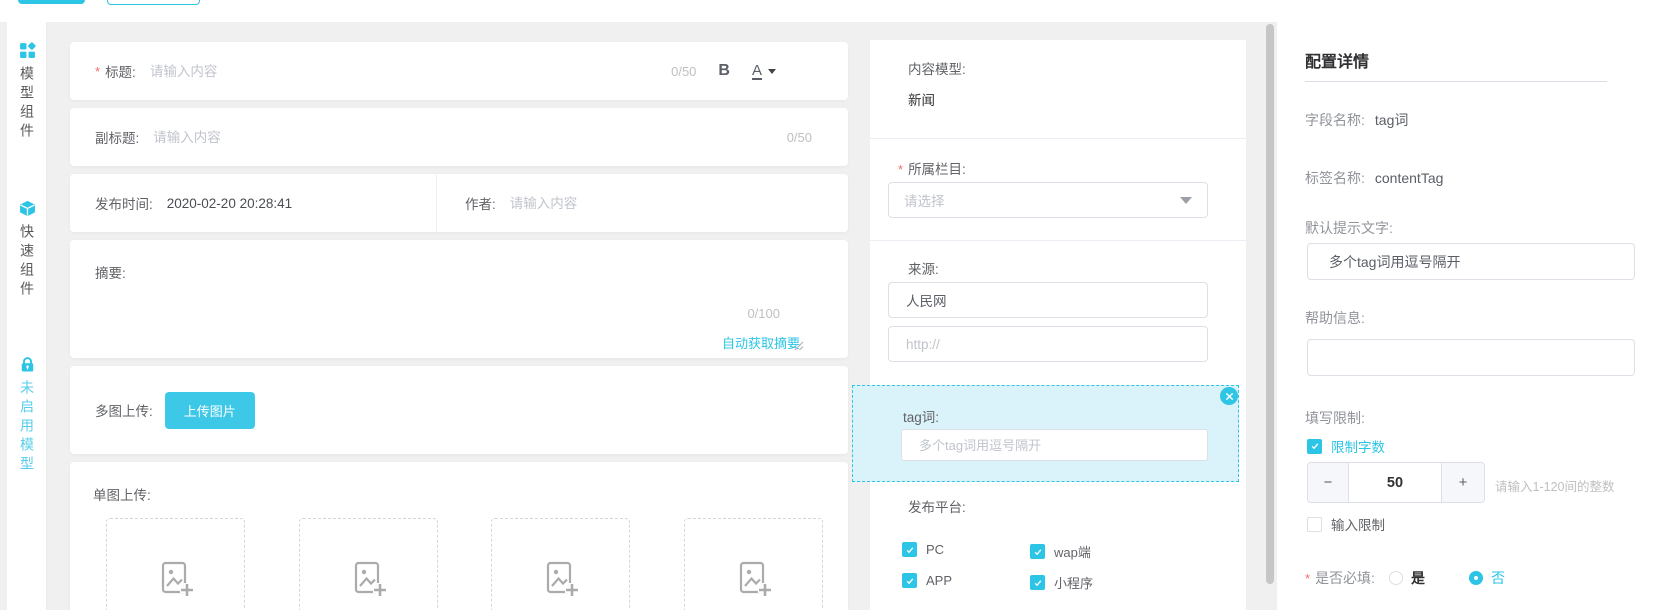  Describe the element at coordinates (684, 71) in the screenshot. I see `title-counter: 0/50` at that location.